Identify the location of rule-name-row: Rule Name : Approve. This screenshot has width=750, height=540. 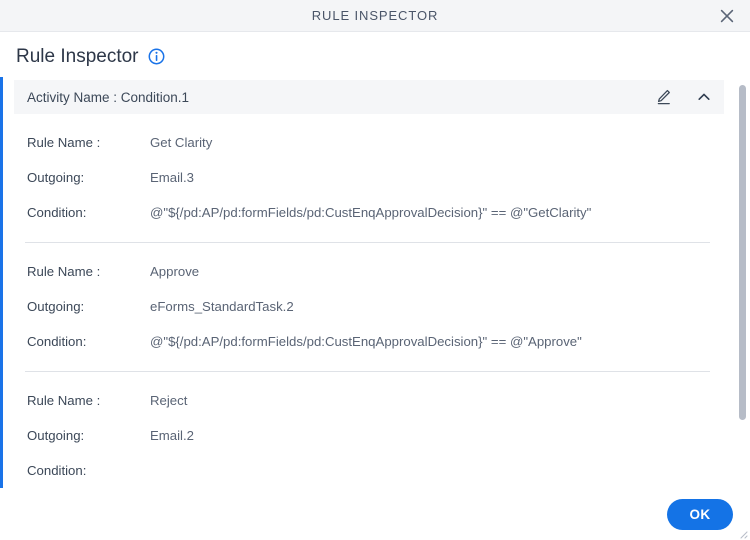
(369, 271).